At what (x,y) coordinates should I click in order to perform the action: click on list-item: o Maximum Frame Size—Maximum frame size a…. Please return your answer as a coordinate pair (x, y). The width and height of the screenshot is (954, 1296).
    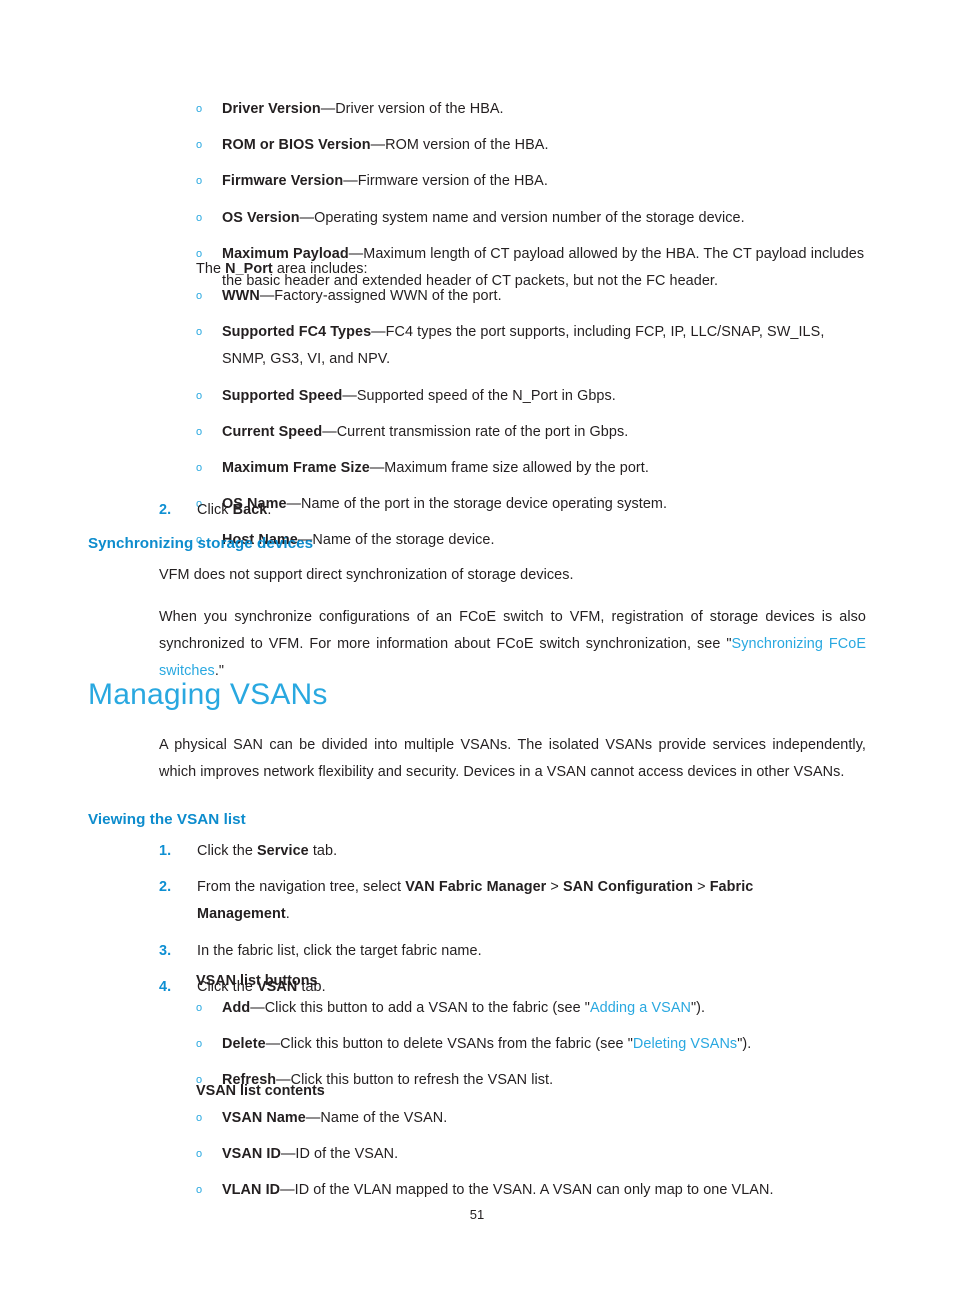
    Looking at the image, I should click on (531, 468).